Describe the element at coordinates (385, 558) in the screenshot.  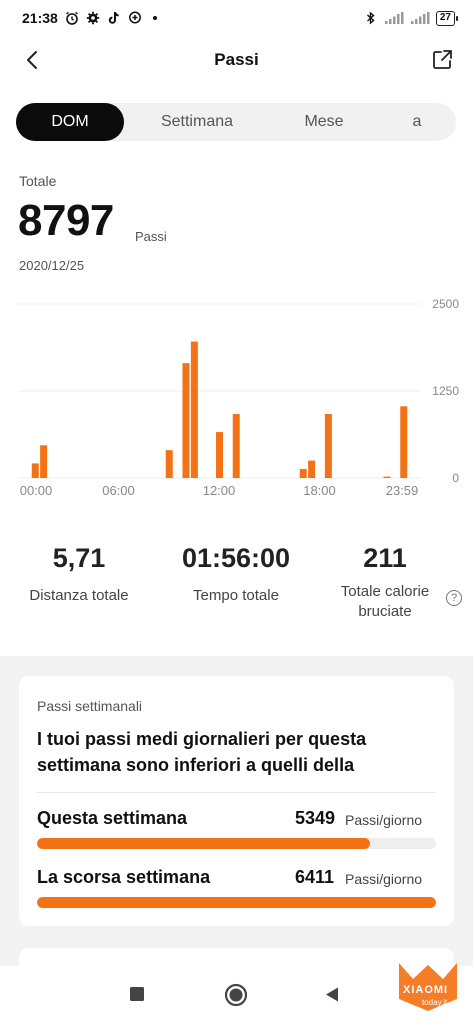
I see `stat-calories-value: 211` at that location.